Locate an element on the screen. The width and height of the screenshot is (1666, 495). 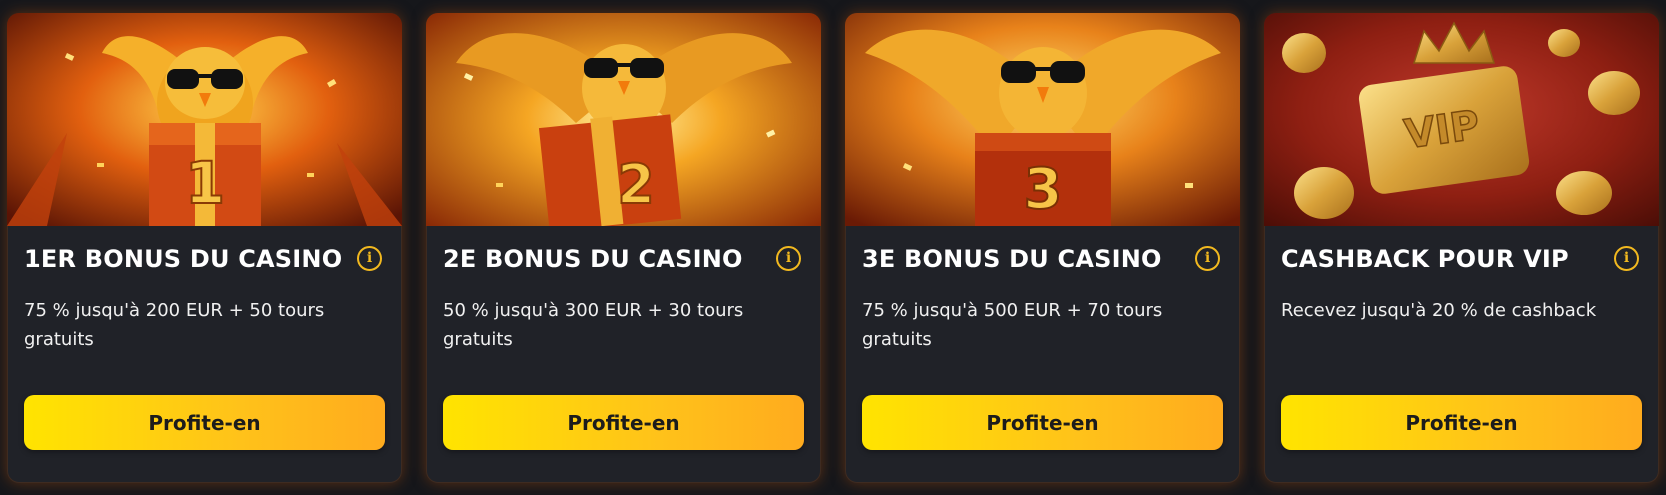
card-description: 50 % jusqu'à 300 EUR + 30 tours gratuits is located at coordinates (593, 325).